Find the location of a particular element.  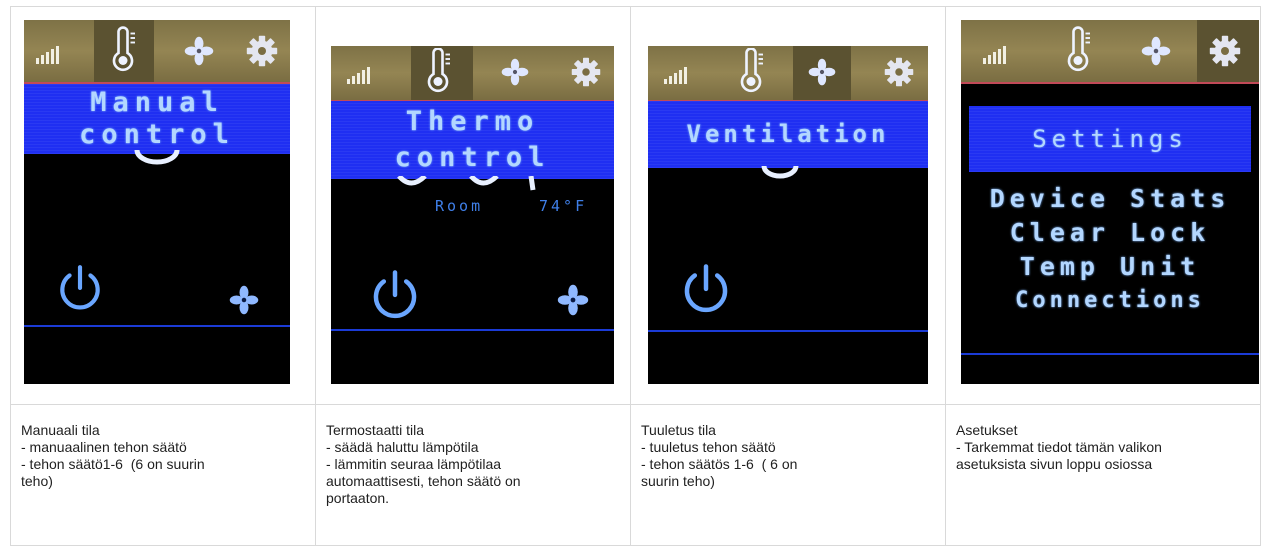

menu-item-clear-lock: Clear Lock is located at coordinates (1110, 233).